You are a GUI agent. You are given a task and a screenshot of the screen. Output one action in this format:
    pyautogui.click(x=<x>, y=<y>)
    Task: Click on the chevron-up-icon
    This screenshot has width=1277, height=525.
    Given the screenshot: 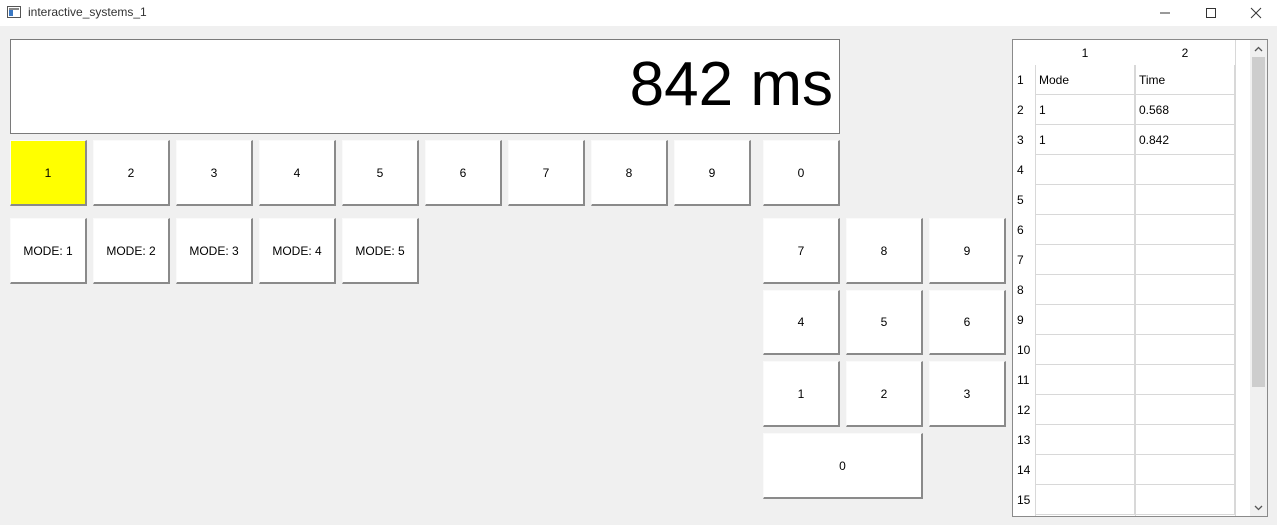 What is the action you would take?
    pyautogui.click(x=1258, y=48)
    